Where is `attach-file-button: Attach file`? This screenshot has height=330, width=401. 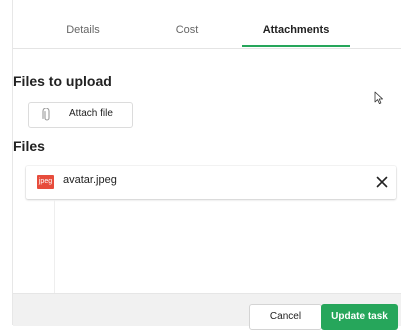 attach-file-button: Attach file is located at coordinates (80, 115).